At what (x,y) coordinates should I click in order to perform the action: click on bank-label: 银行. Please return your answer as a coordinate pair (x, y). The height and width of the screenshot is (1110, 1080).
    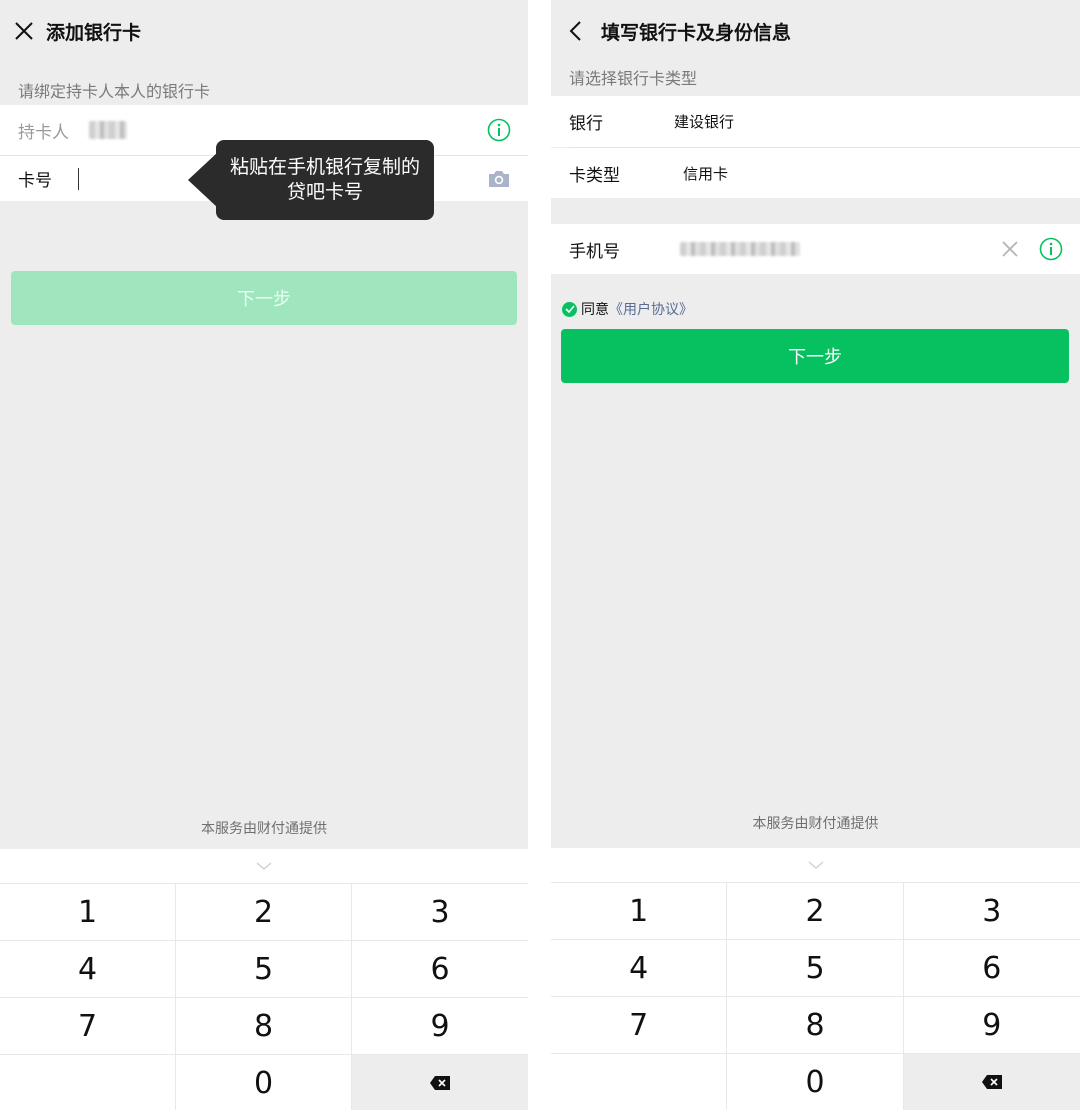
    Looking at the image, I should click on (586, 124).